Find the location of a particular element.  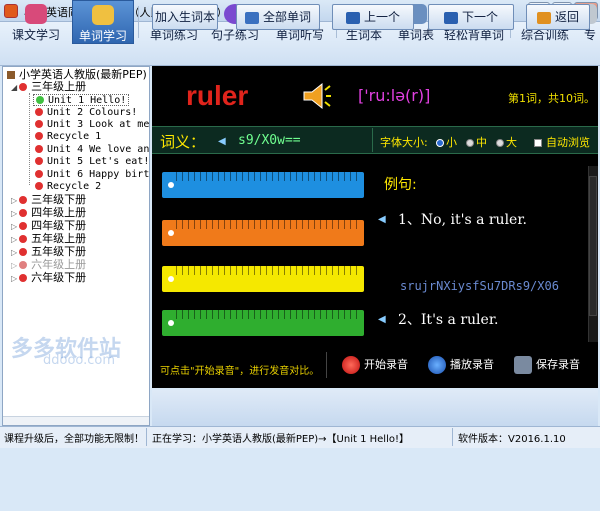

ruler-image-blue is located at coordinates (263, 185).